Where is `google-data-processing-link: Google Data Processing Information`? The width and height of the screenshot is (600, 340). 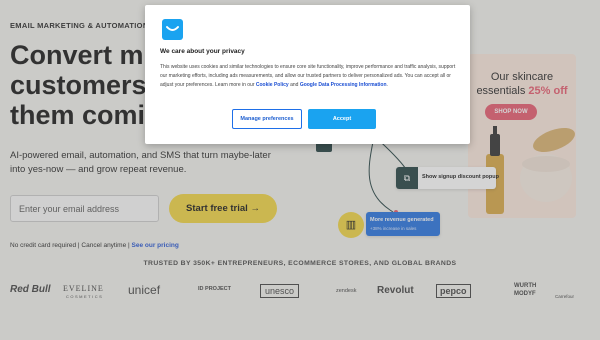 google-data-processing-link: Google Data Processing Information is located at coordinates (343, 85).